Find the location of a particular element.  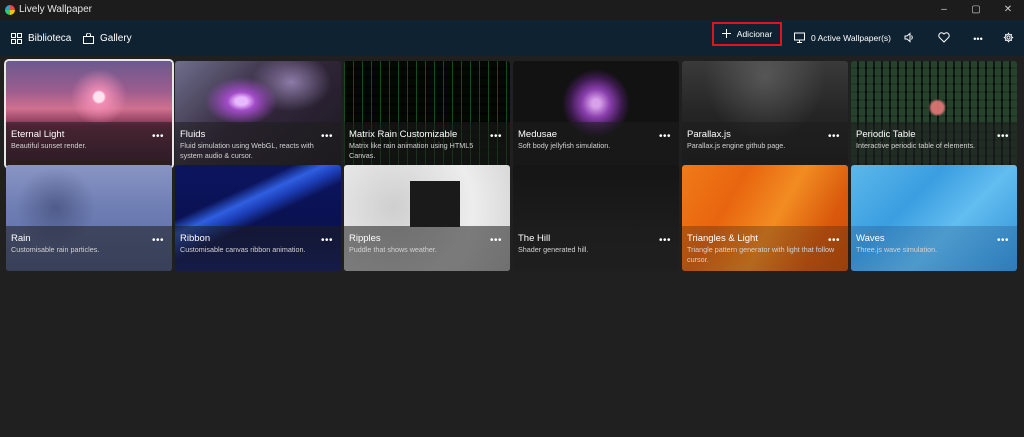

window-title: Lively Wallpaper is located at coordinates (55, 9).